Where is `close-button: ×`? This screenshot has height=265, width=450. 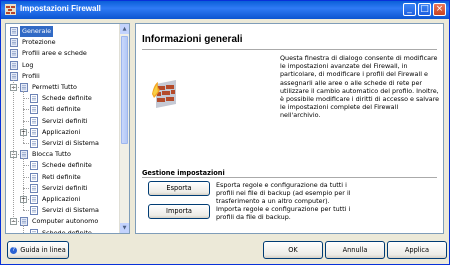
close-button: × is located at coordinates (439, 9).